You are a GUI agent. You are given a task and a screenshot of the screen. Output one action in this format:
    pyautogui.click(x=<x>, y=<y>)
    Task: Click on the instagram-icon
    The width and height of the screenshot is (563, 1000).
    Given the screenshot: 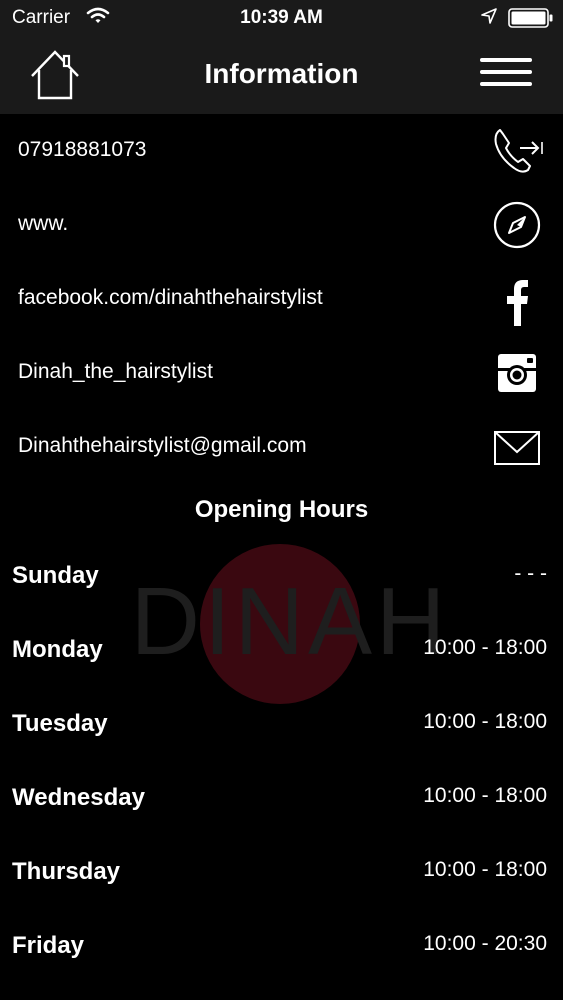 What is the action you would take?
    pyautogui.click(x=517, y=373)
    